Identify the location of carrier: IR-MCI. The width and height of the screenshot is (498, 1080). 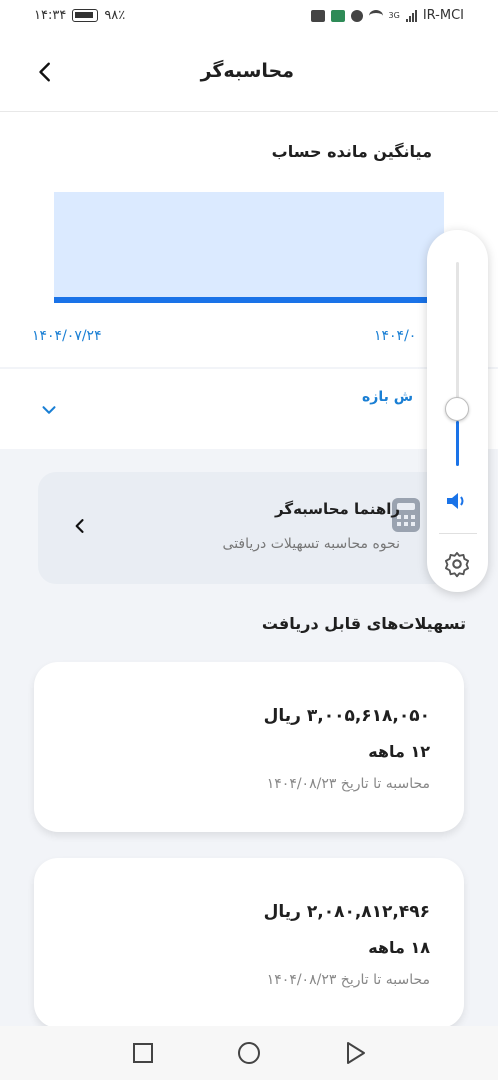
(443, 15).